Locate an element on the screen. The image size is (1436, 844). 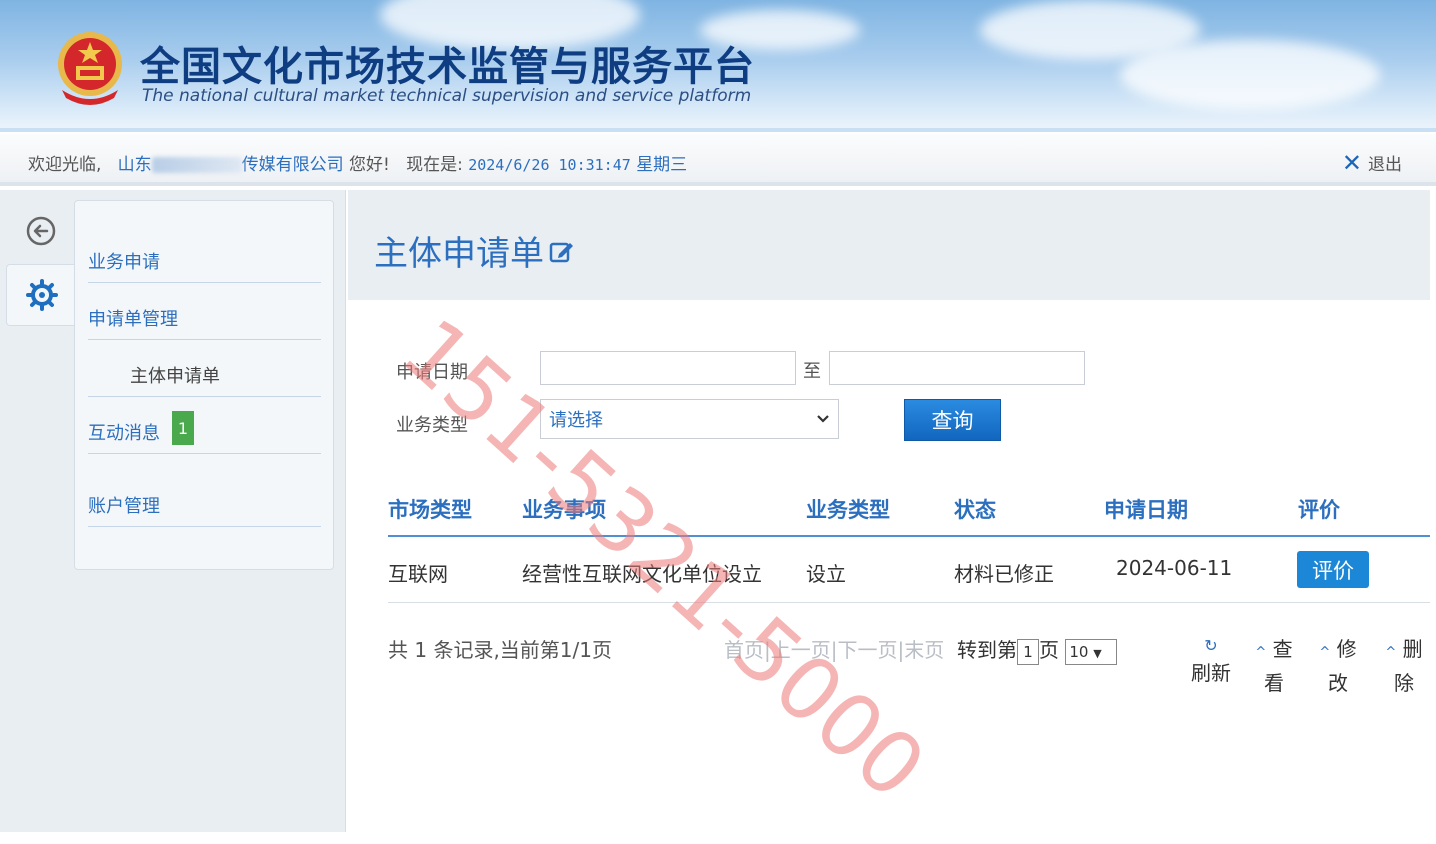
rate-button: 评价 is located at coordinates (1333, 569).